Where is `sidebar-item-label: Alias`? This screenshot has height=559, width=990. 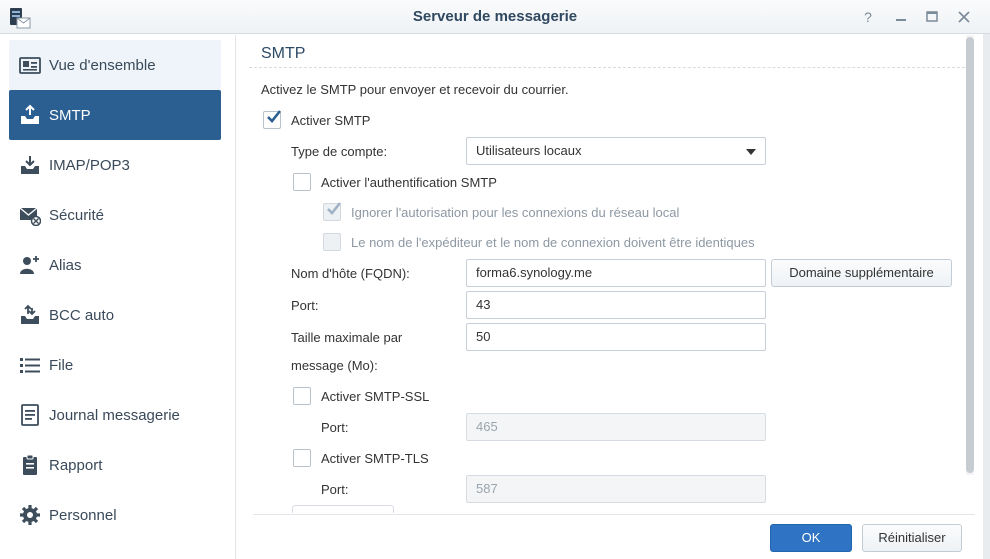 sidebar-item-label: Alias is located at coordinates (65, 265).